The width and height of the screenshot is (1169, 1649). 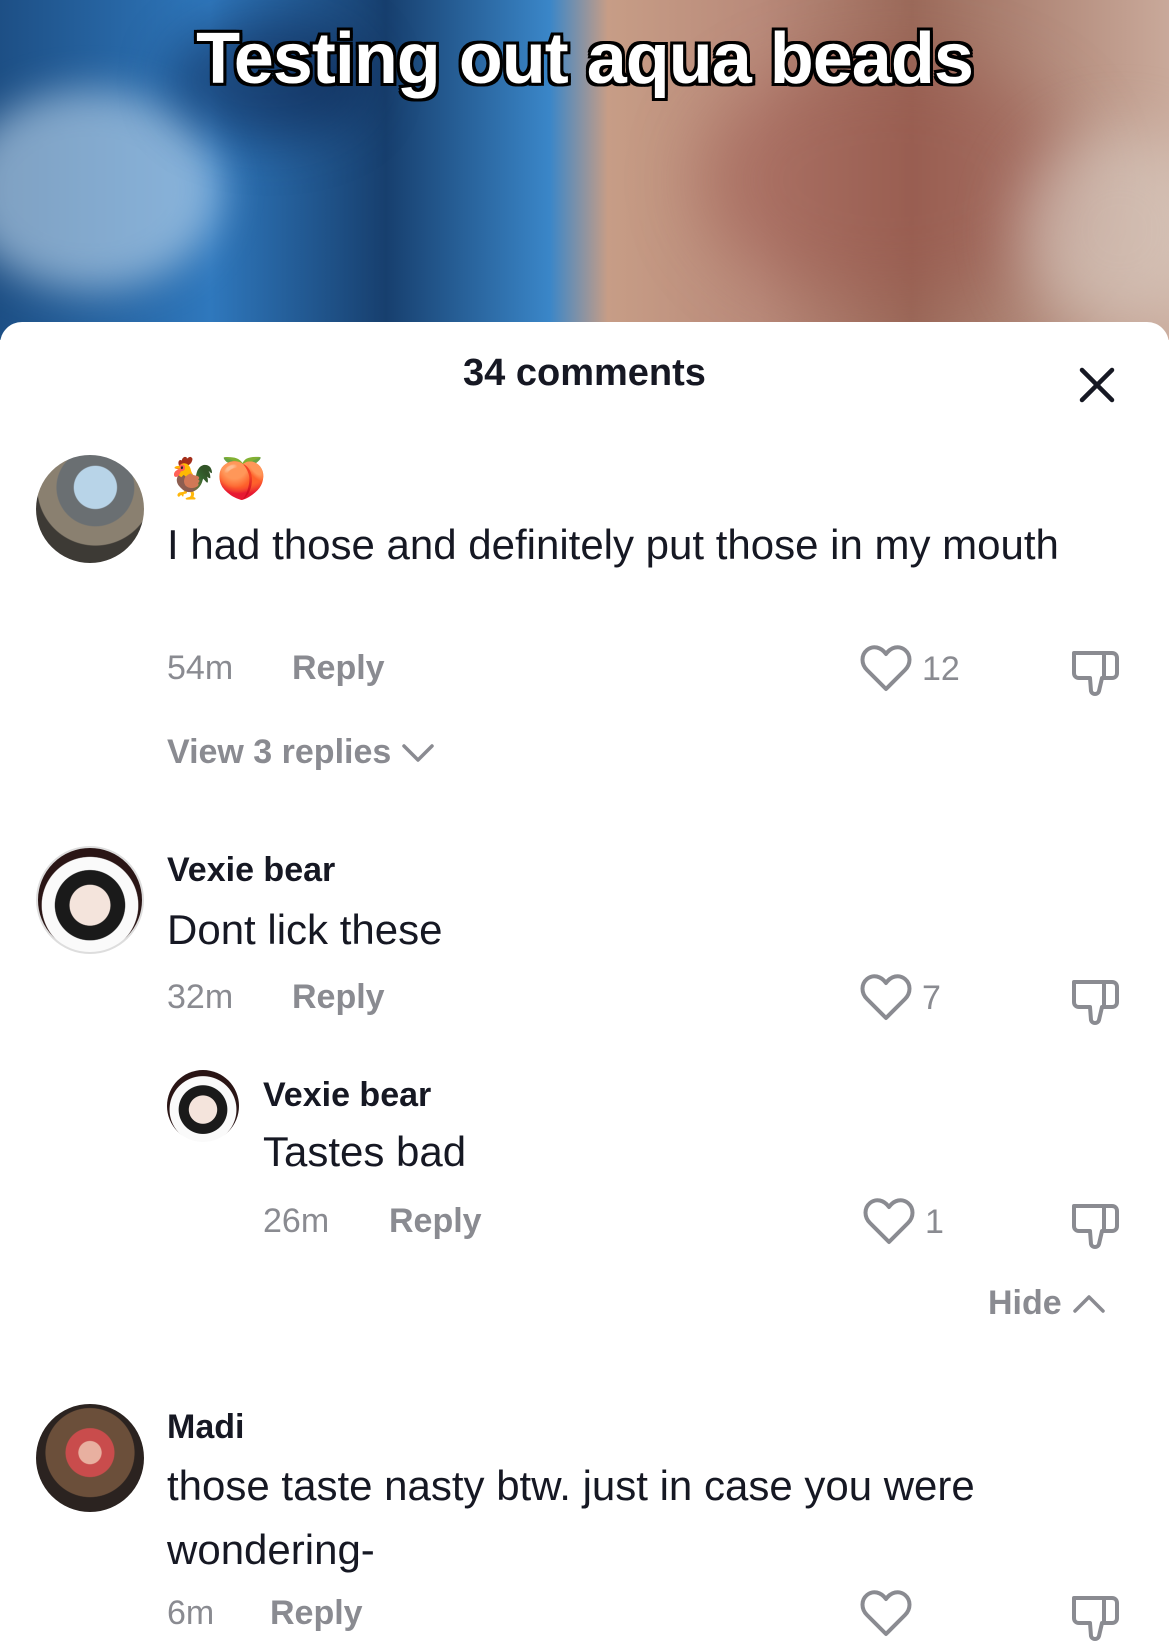 I want to click on close-icon, so click(x=1097, y=385).